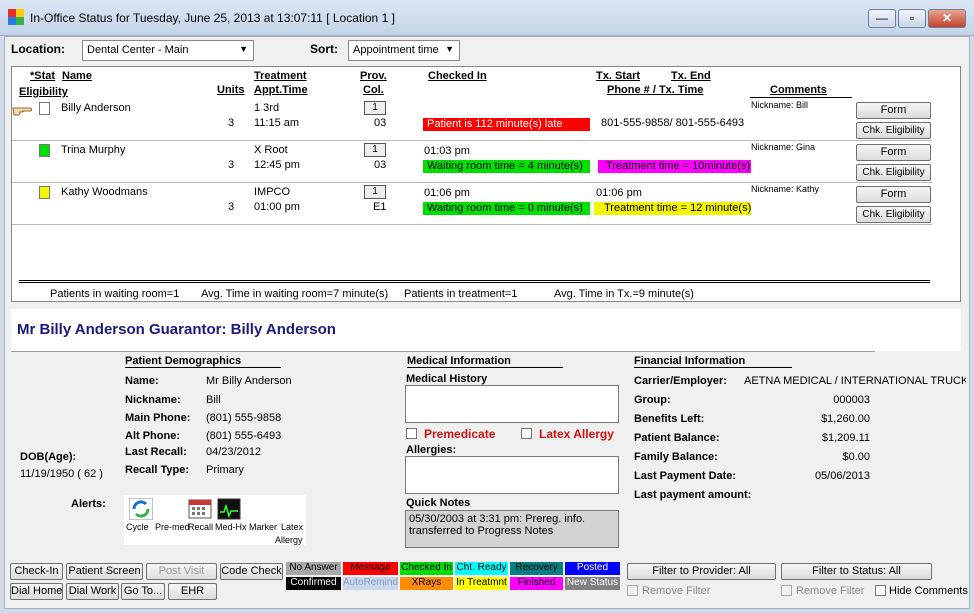 The width and height of the screenshot is (974, 613). Describe the element at coordinates (457, 76) in the screenshot. I see `col-header-checked-in: Checked In` at that location.